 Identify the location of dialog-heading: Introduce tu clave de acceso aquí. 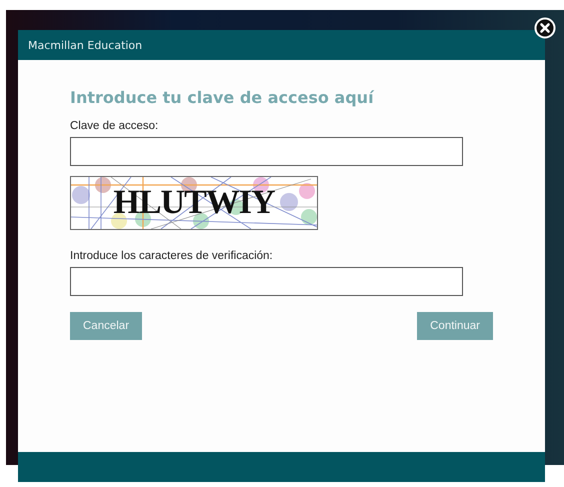
(222, 97).